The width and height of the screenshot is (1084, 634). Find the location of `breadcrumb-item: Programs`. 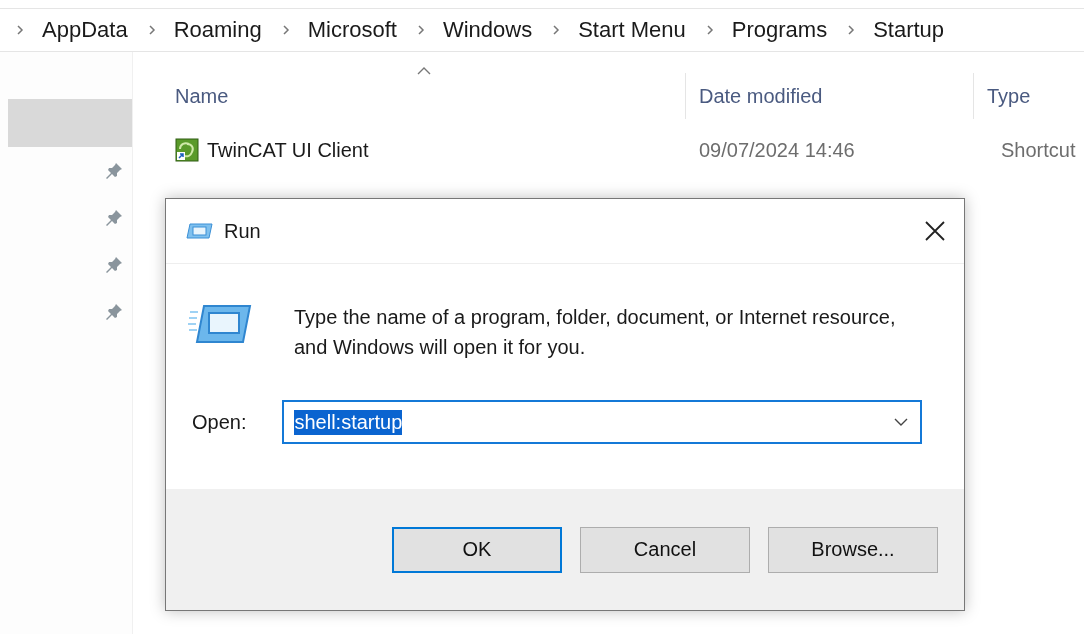

breadcrumb-item: Programs is located at coordinates (779, 30).